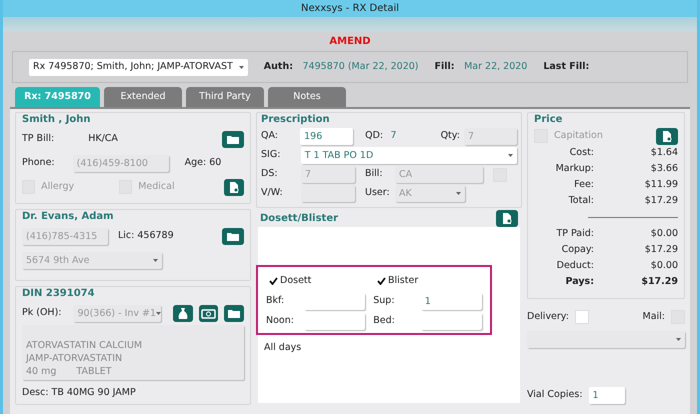 Image resolution: width=700 pixels, height=414 pixels. What do you see at coordinates (79, 393) in the screenshot?
I see `description-text: Desc: TB 40MG 90 JAMP` at bounding box center [79, 393].